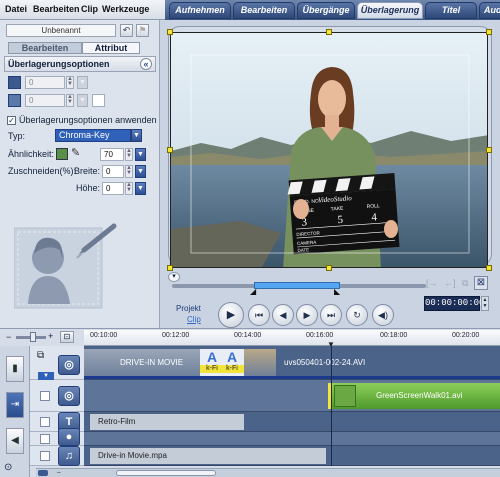 The width and height of the screenshot is (500, 477). Describe the element at coordinates (329, 268) in the screenshot. I see `resize-handle-bc` at that location.